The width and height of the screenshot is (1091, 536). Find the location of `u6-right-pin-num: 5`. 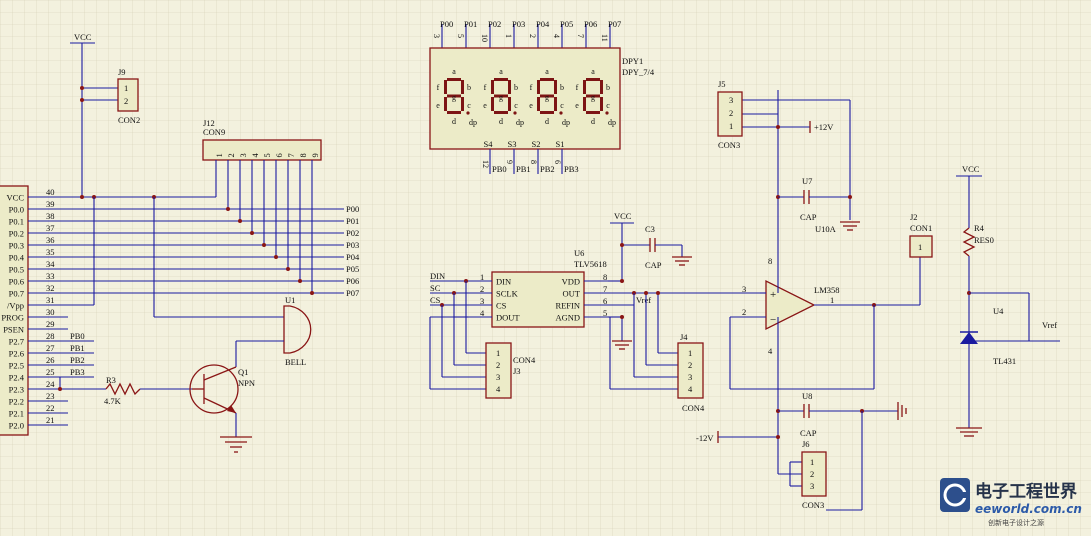

u6-right-pin-num: 5 is located at coordinates (605, 313).